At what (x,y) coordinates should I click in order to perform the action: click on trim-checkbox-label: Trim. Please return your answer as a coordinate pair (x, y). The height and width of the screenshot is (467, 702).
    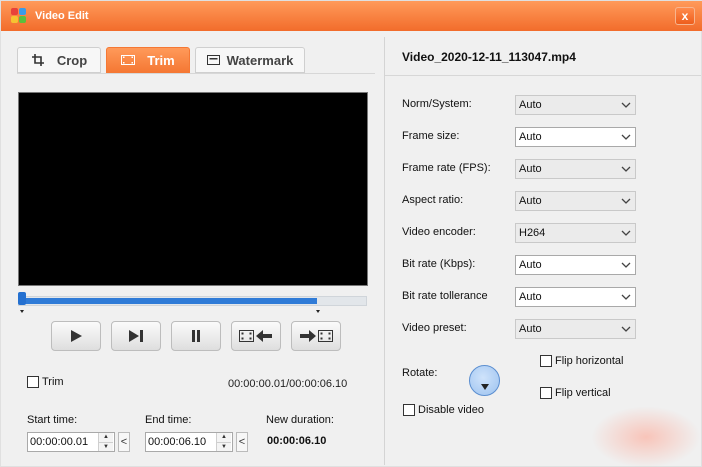
    Looking at the image, I should click on (53, 382).